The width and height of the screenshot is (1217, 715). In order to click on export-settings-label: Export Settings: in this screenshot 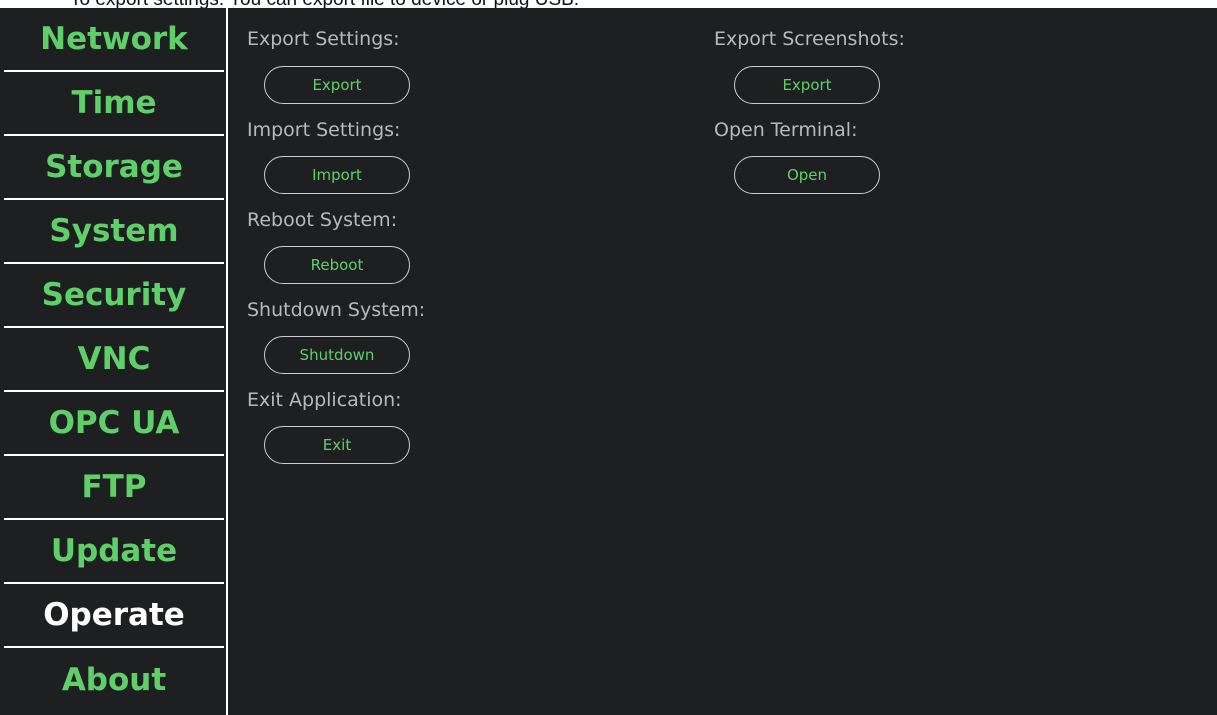, I will do `click(323, 39)`.